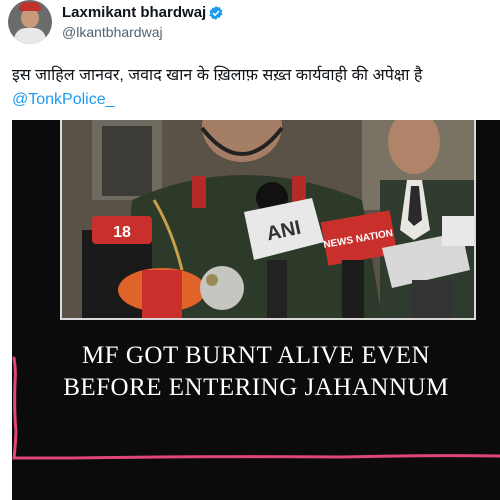  Describe the element at coordinates (216, 13) in the screenshot. I see `verified-badge-icon` at that location.